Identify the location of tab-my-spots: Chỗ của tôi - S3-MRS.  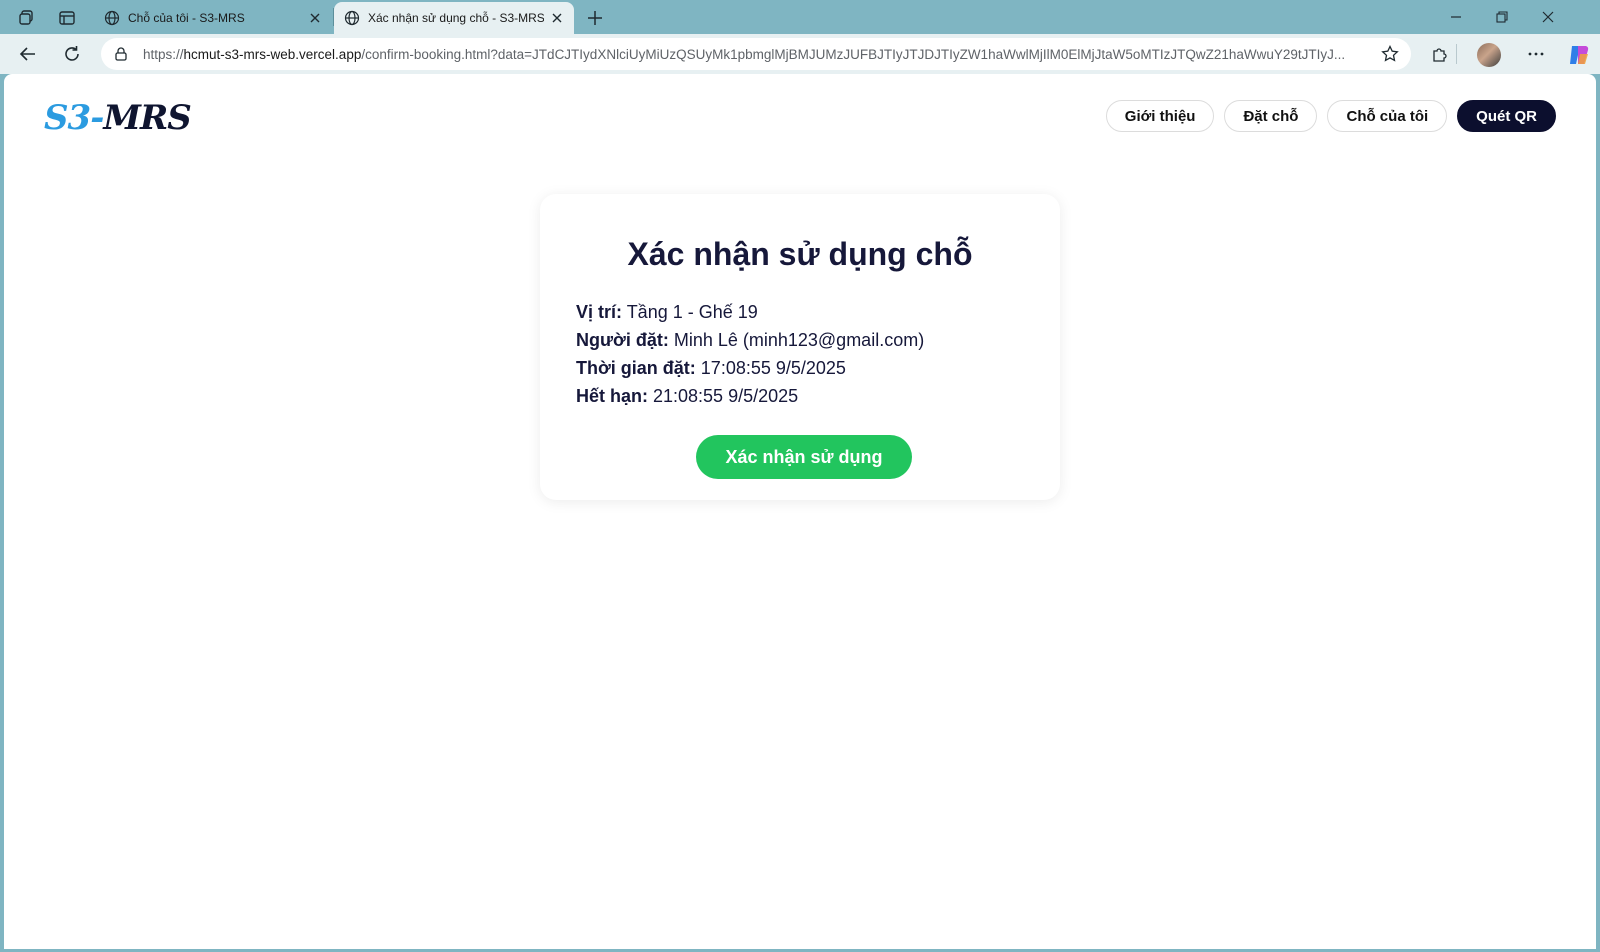
(213, 18).